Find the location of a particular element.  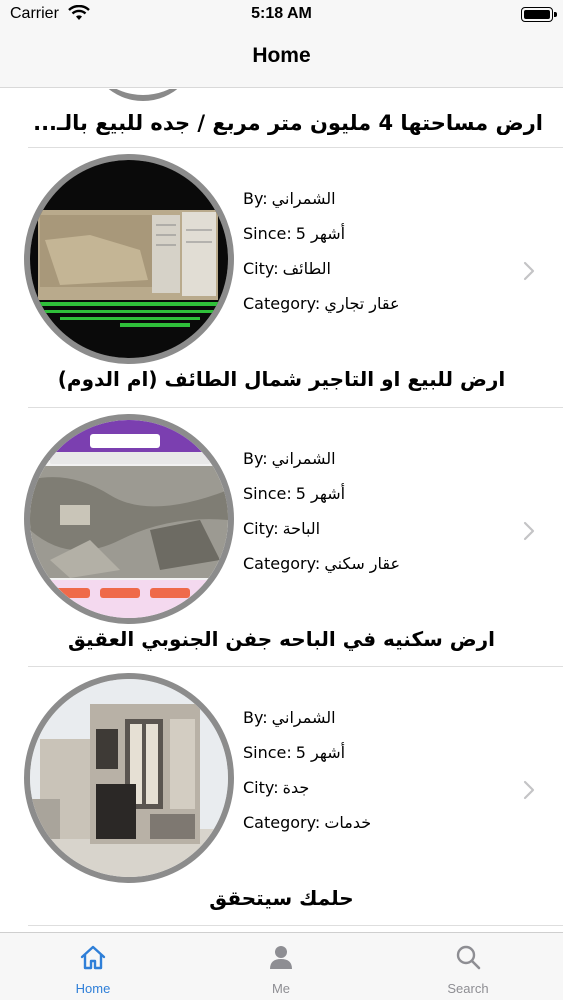

category-row: Category: خدمات is located at coordinates (383, 830).